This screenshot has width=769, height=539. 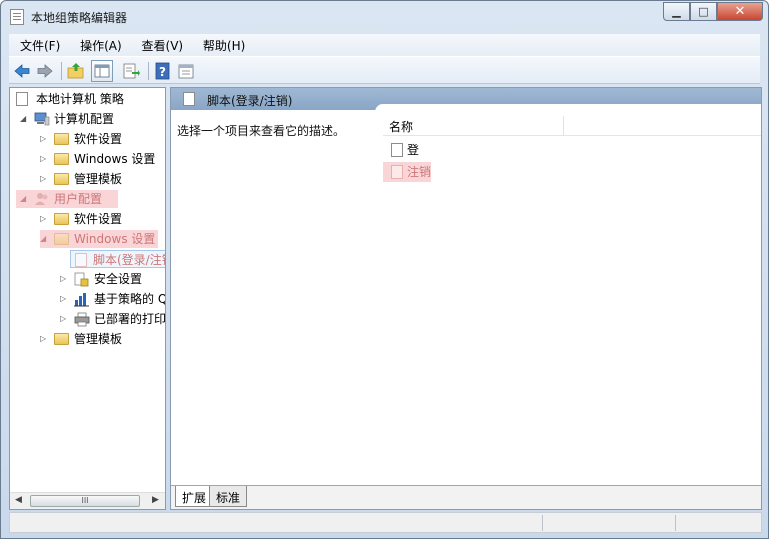 What do you see at coordinates (250, 101) in the screenshot?
I see `details-title: 脚本(登录/注销)` at bounding box center [250, 101].